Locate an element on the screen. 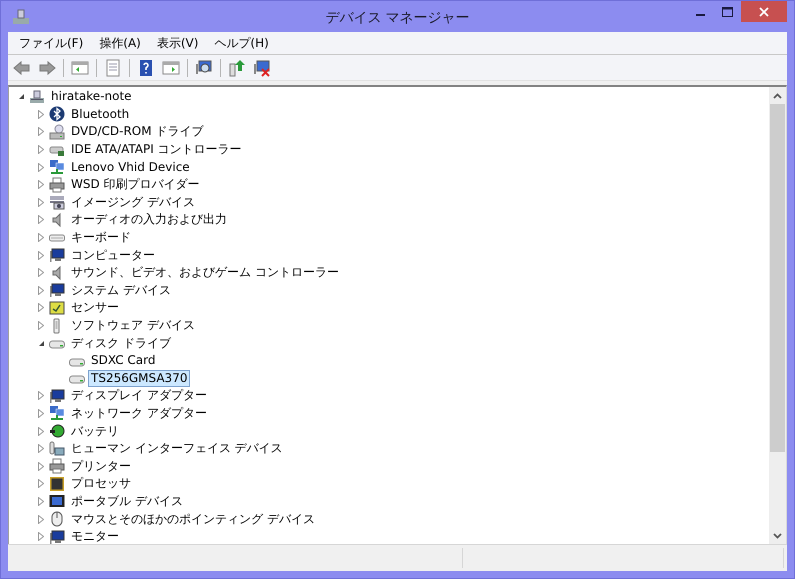  tree-item: プロセッサ is located at coordinates (101, 483).